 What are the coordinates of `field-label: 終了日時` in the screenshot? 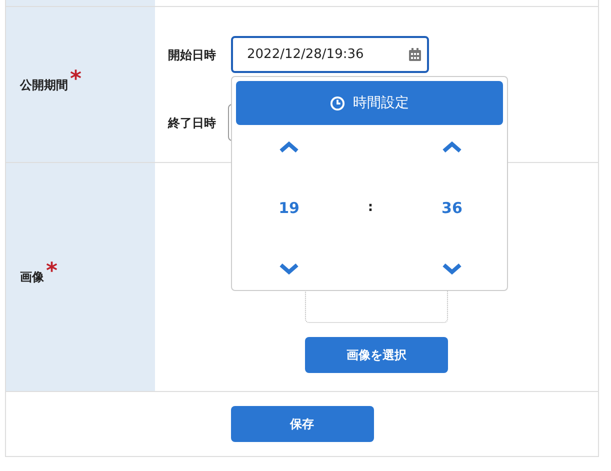 It's located at (192, 123).